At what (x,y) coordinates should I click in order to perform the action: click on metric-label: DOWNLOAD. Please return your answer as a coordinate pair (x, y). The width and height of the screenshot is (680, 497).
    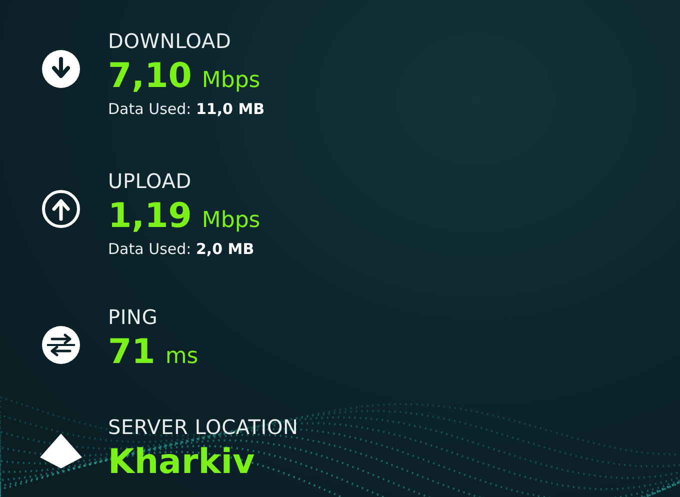
    Looking at the image, I should click on (170, 41).